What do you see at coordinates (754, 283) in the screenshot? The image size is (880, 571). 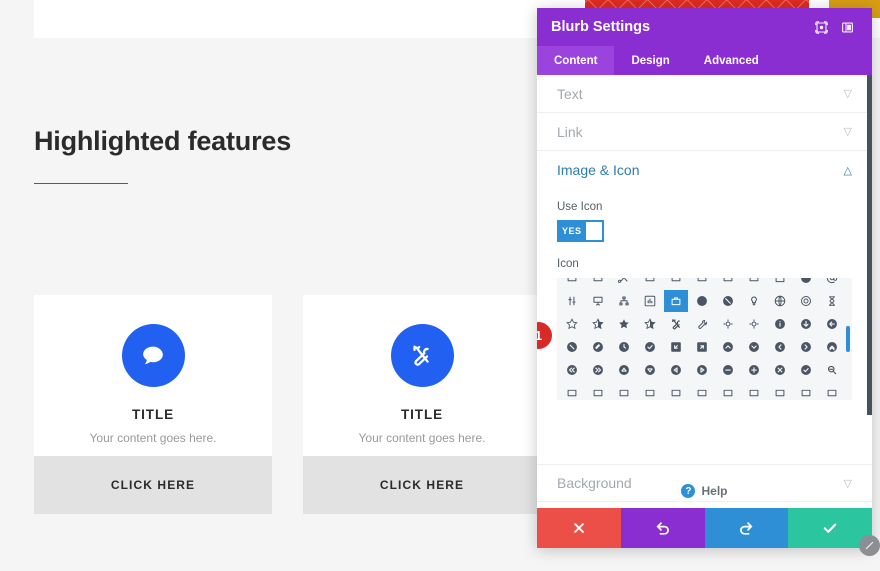 I see `tree-branch-icon` at bounding box center [754, 283].